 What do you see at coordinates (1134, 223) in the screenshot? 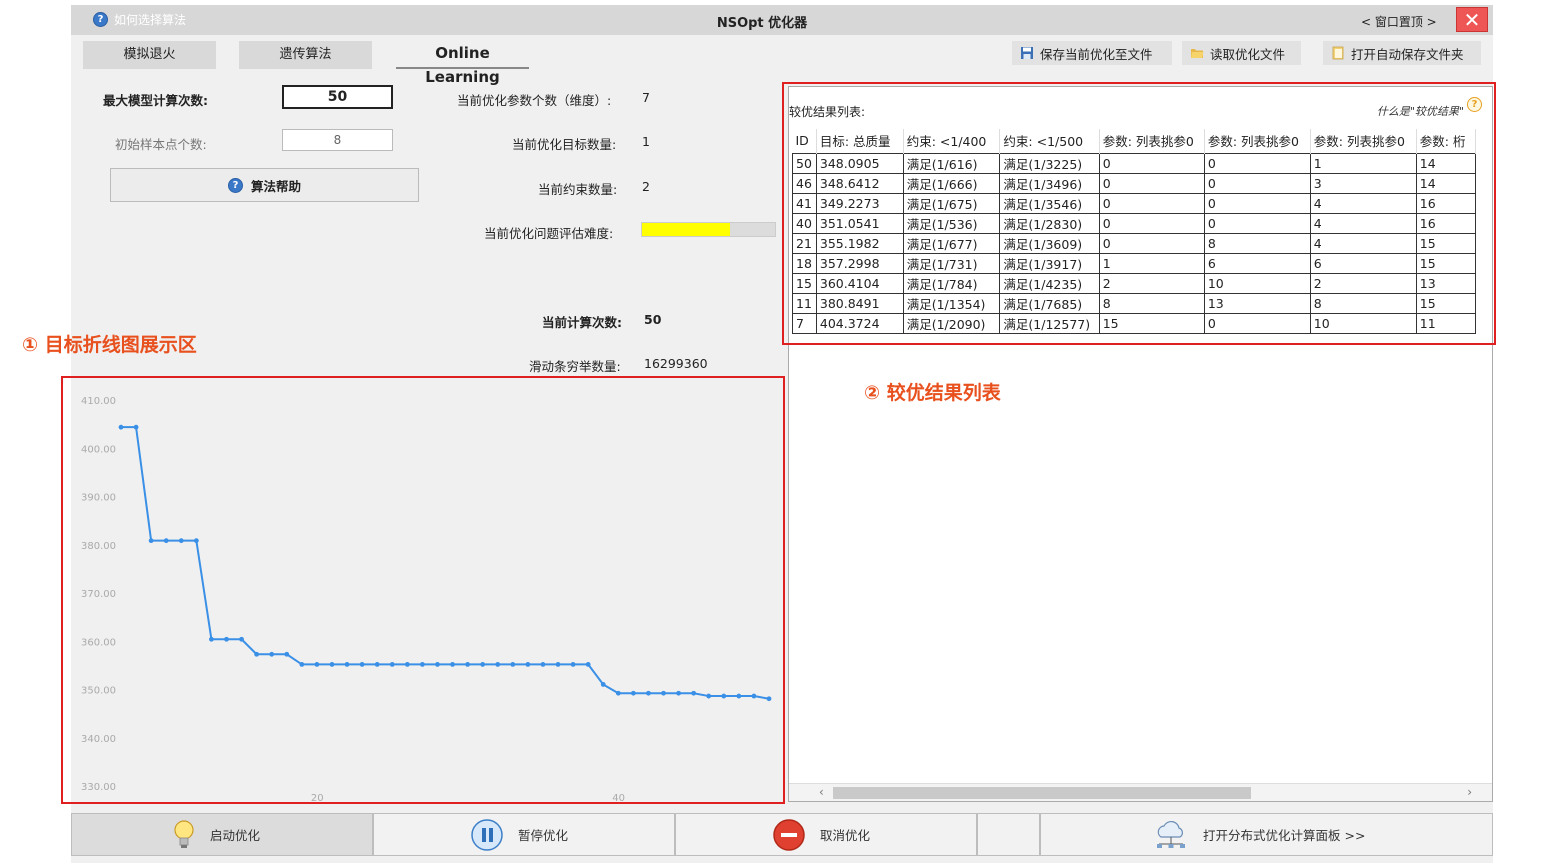
I see `table-row: 40 351.0541 满足(1/536) 满足(1/2830) 0 0 4 16` at bounding box center [1134, 223].